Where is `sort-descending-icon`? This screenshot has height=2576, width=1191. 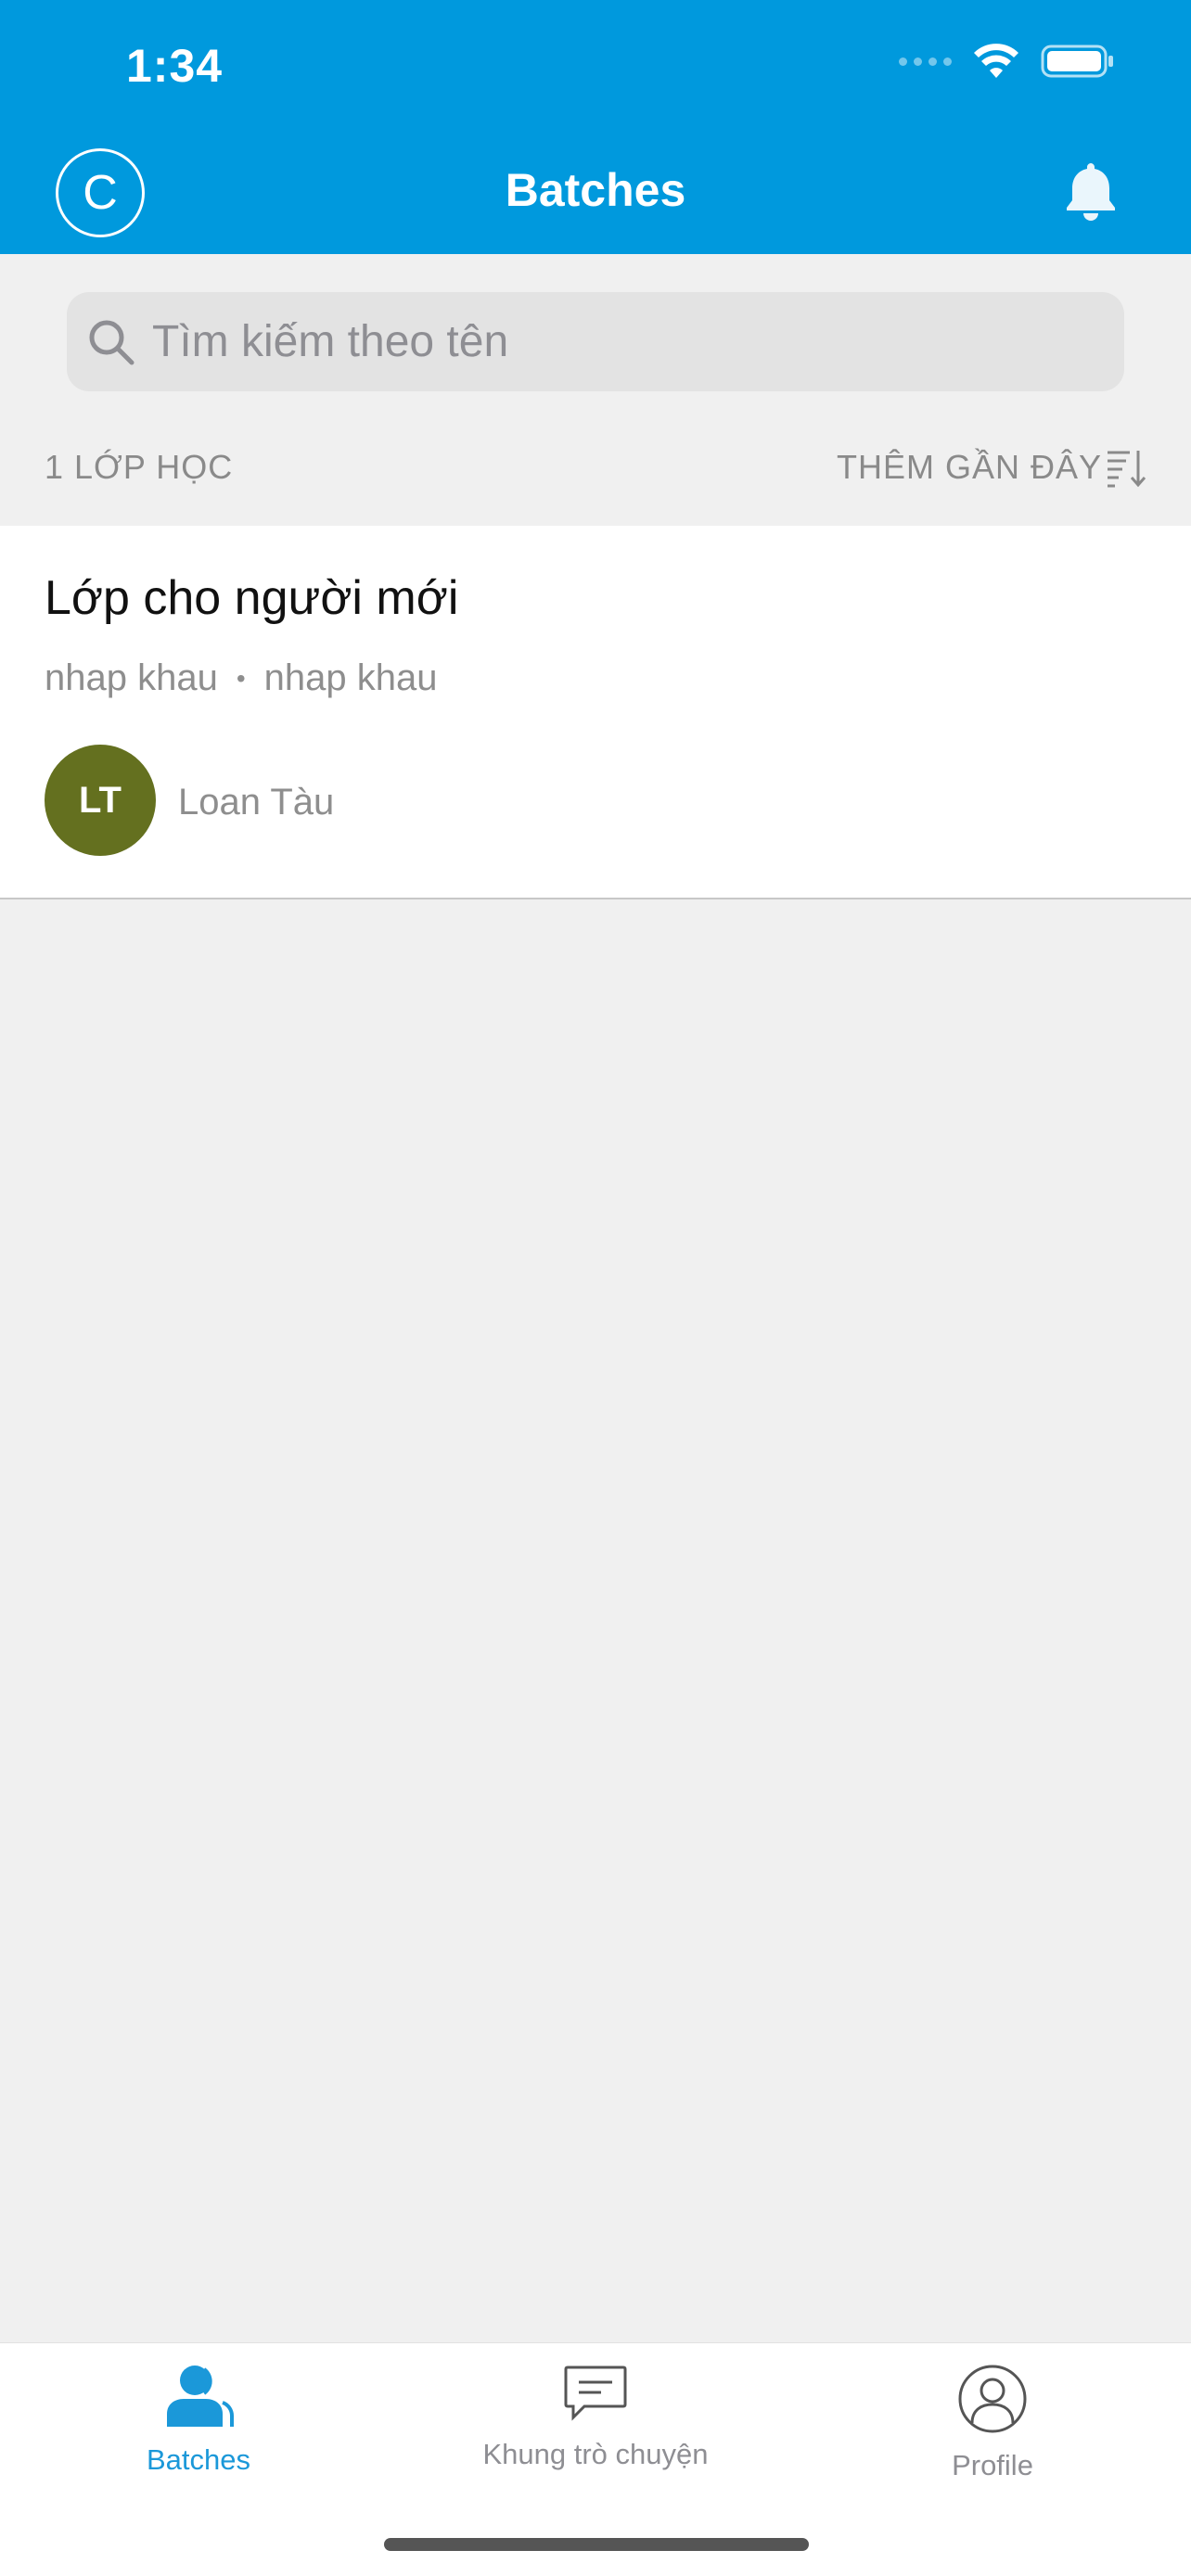 sort-descending-icon is located at coordinates (1127, 470).